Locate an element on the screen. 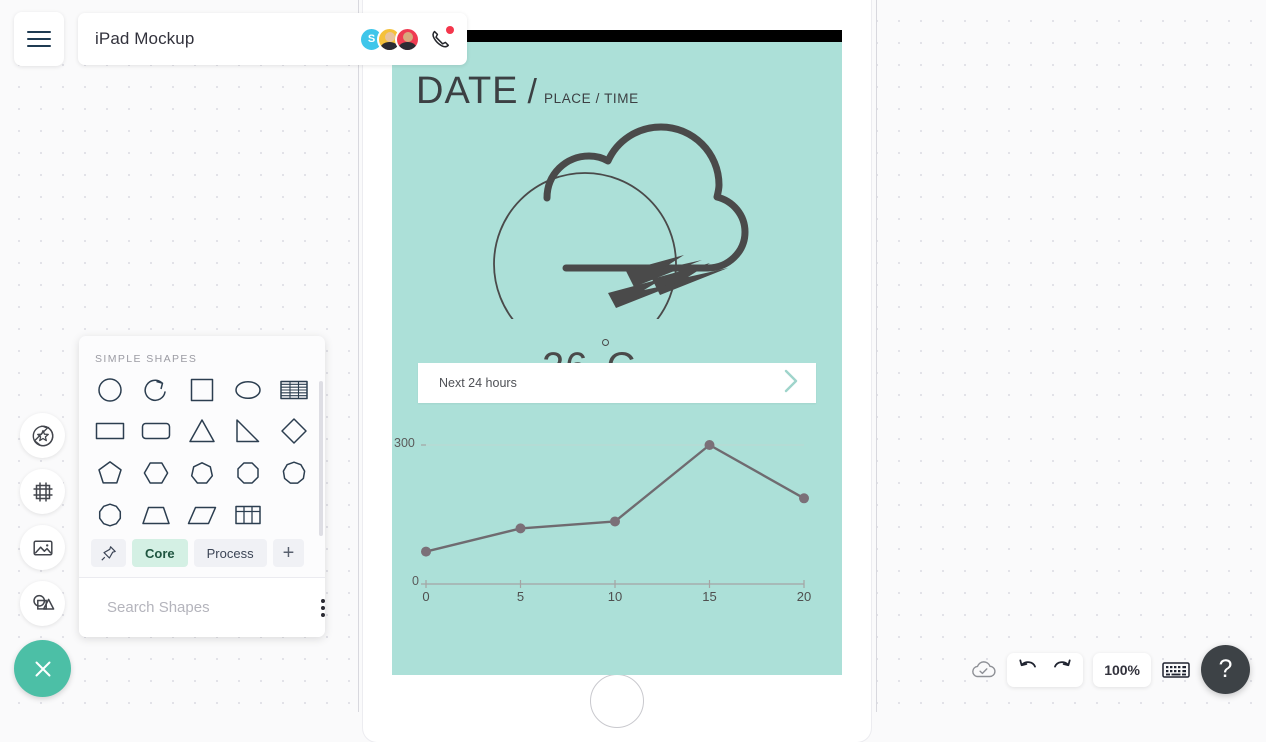 Image resolution: width=1266 pixels, height=742 pixels. shapes-panel-tabs: Core Process + is located at coordinates (202, 555).